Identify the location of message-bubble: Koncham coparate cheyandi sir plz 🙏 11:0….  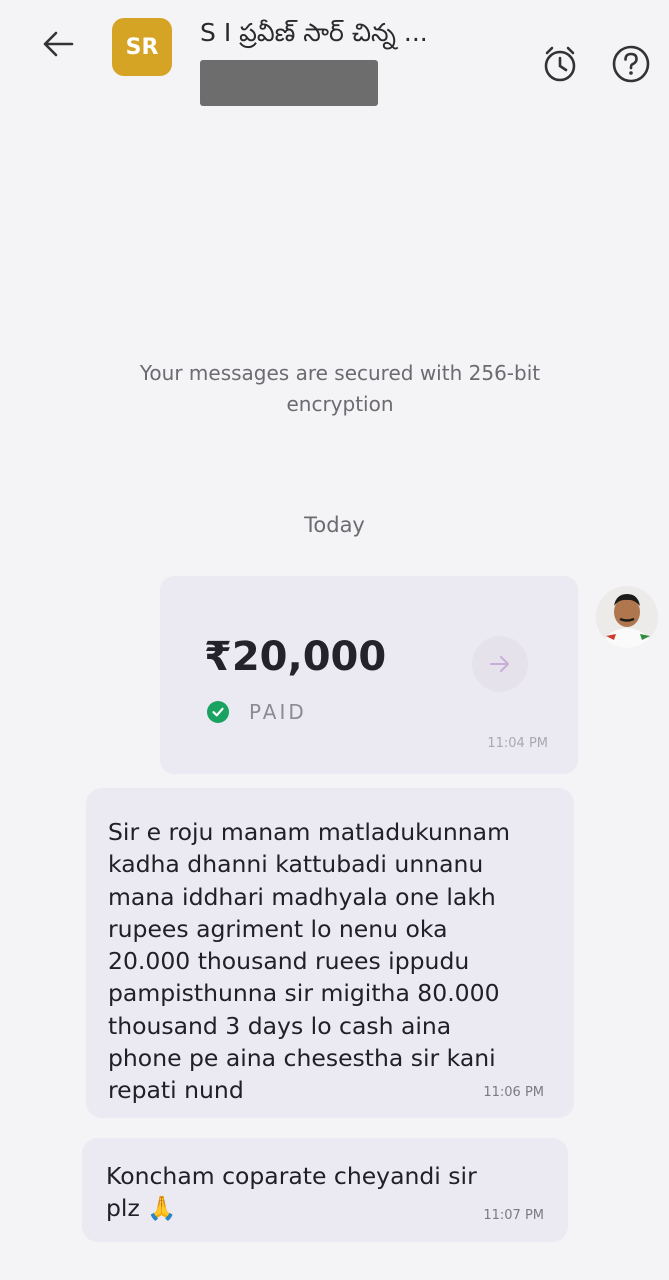
(325, 1190).